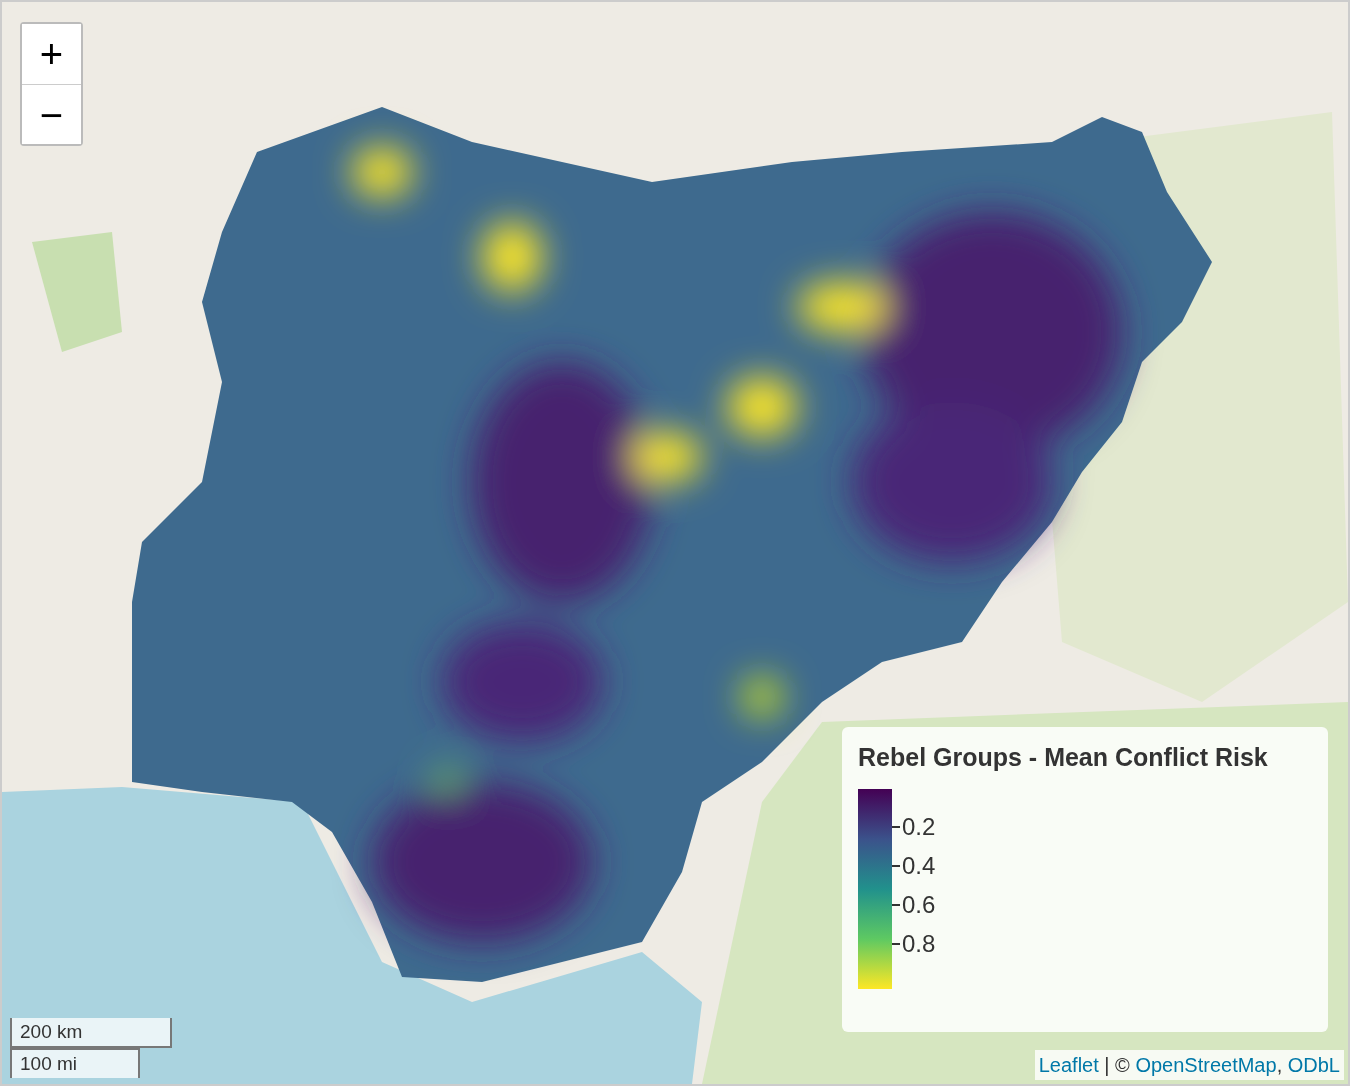 The width and height of the screenshot is (1350, 1086). I want to click on legend-tick-label: 0.4, so click(919, 865).